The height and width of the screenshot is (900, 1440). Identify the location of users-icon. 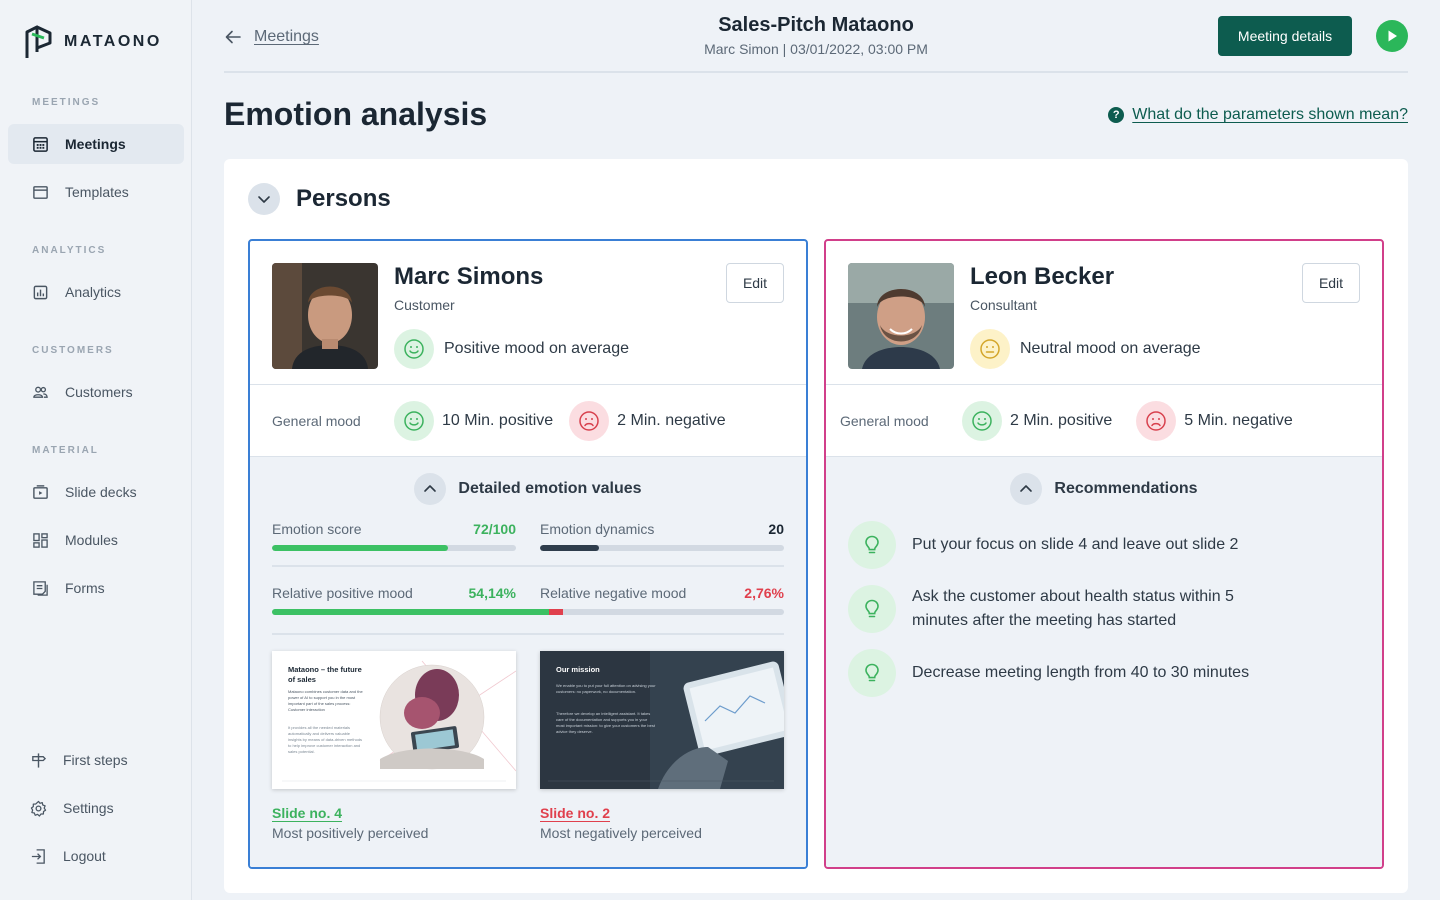
(40, 392).